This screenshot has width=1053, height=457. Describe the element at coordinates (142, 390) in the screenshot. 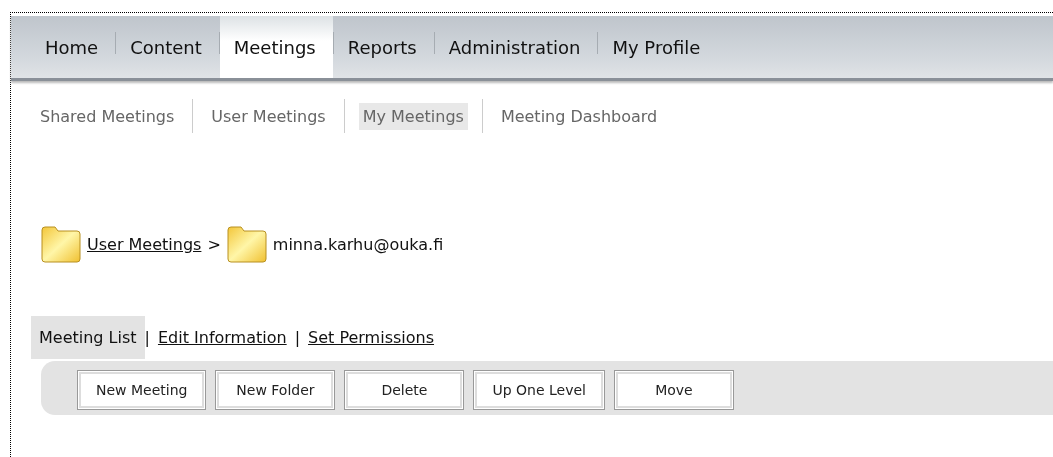

I see `toolbar-button: New Meeting` at that location.